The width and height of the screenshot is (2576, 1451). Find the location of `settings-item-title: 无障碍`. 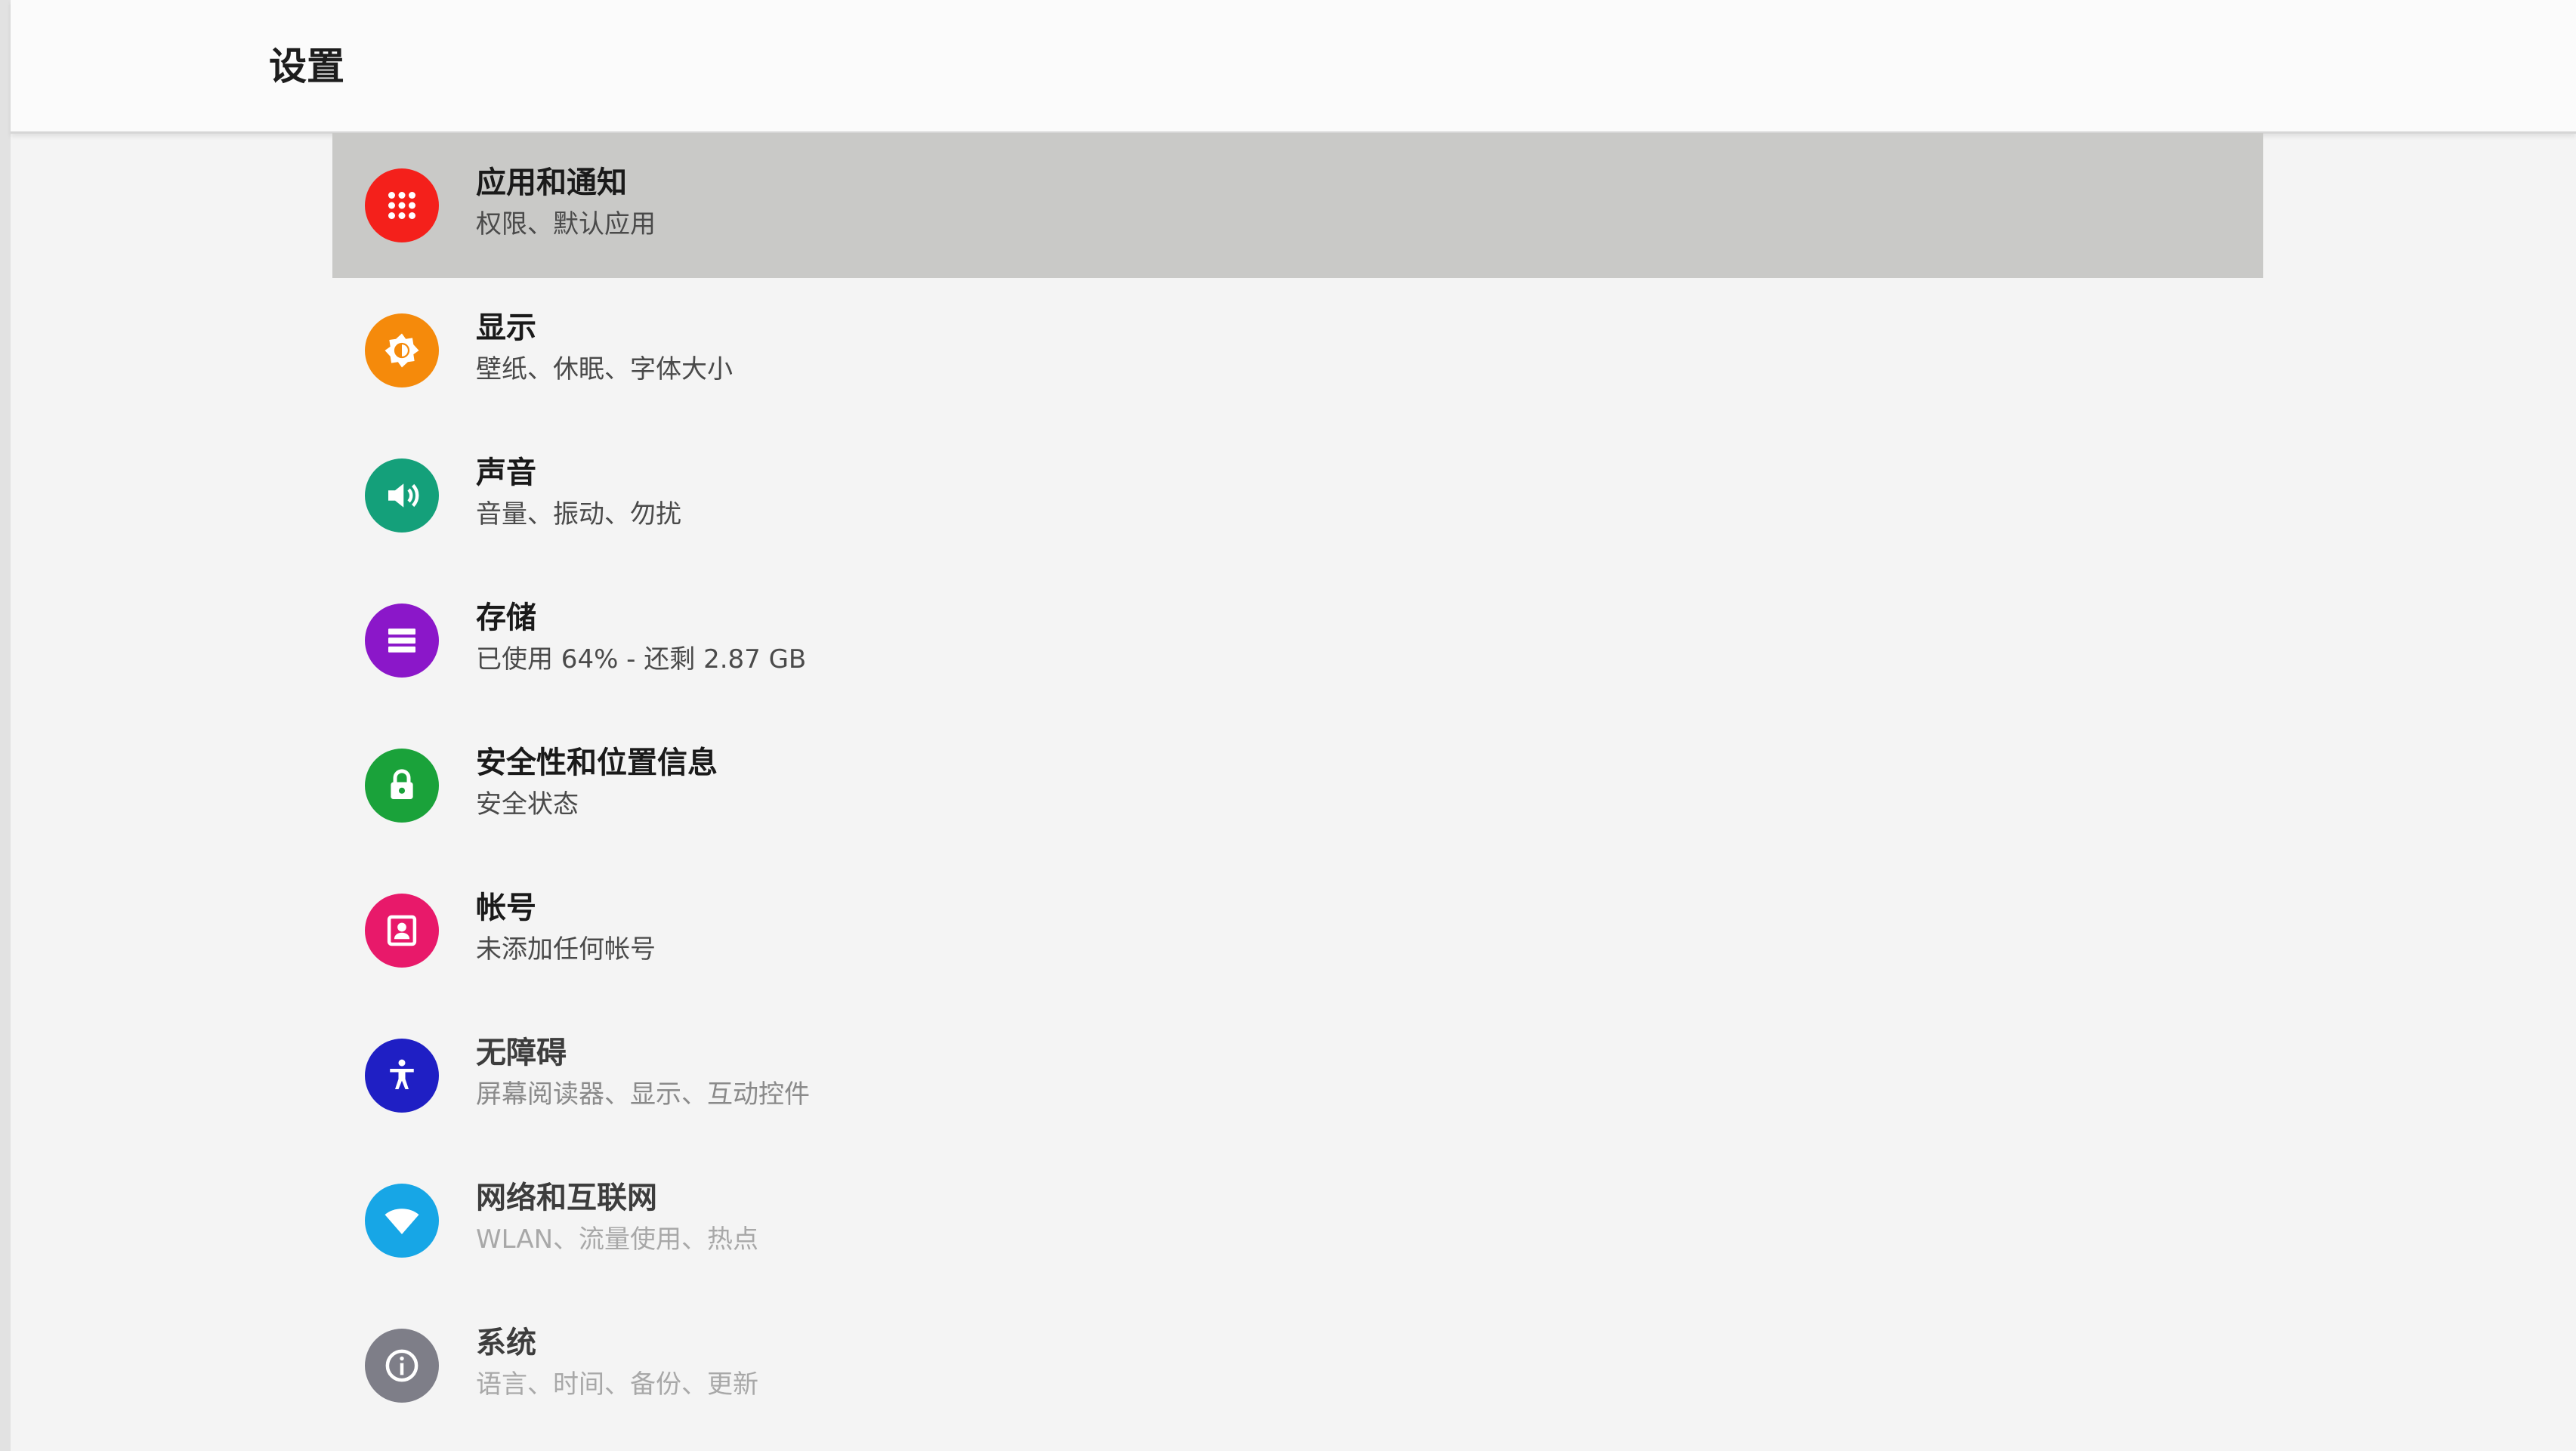

settings-item-title: 无障碍 is located at coordinates (521, 1053).